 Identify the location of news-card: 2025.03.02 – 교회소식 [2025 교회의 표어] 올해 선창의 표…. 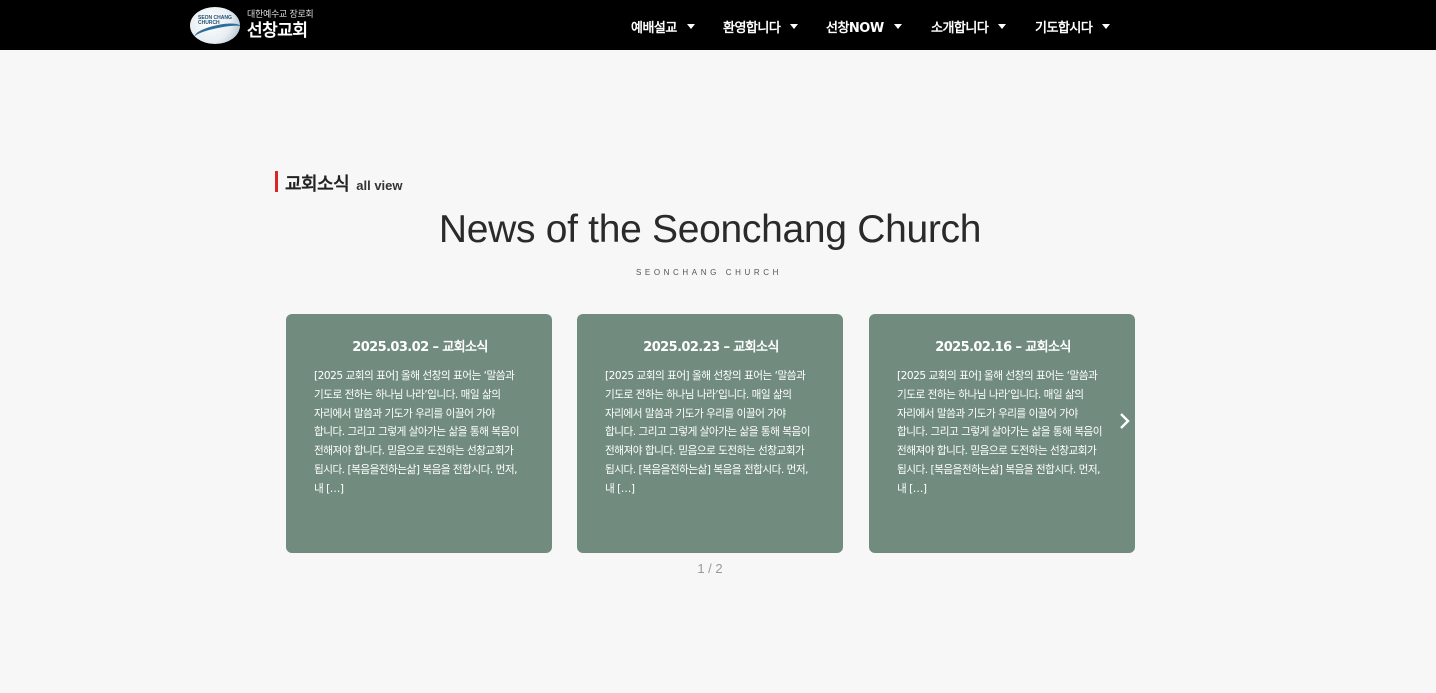
(419, 433).